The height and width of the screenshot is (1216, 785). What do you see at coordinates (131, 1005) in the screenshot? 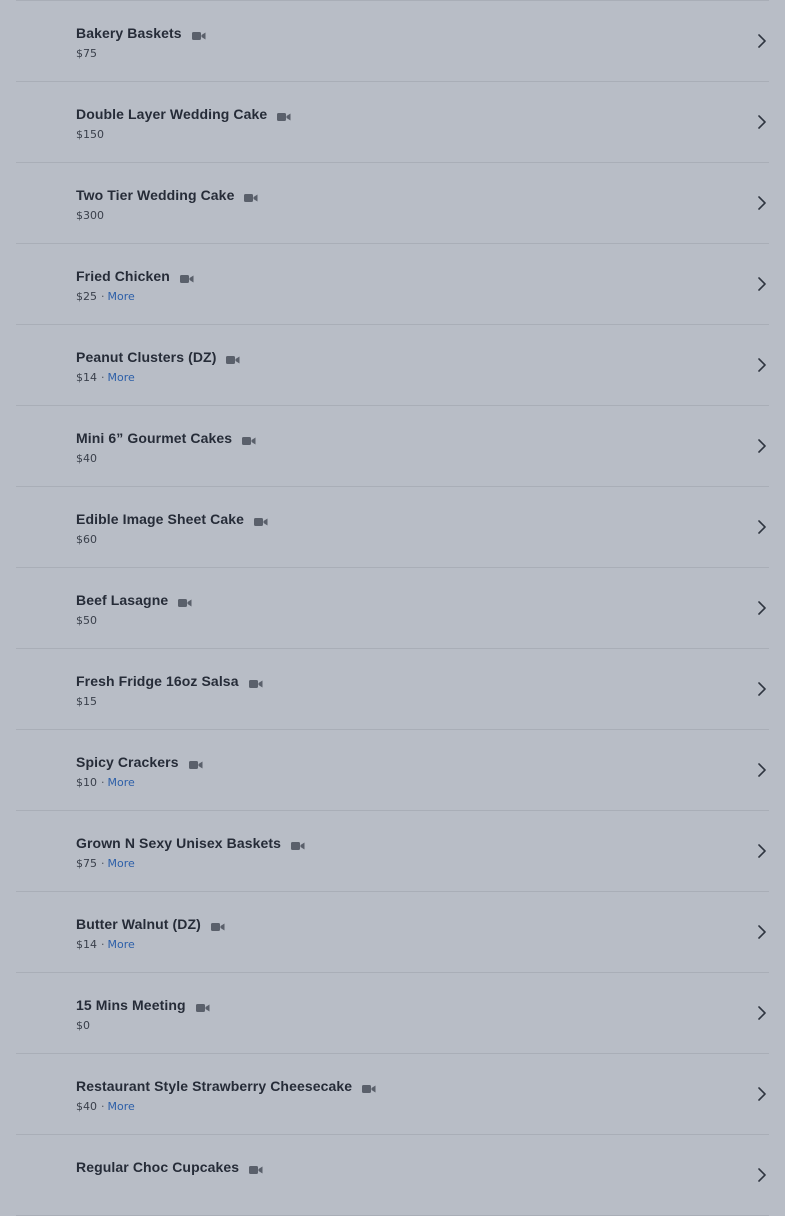
I see `item-title: 15 Mins Meeting` at bounding box center [131, 1005].